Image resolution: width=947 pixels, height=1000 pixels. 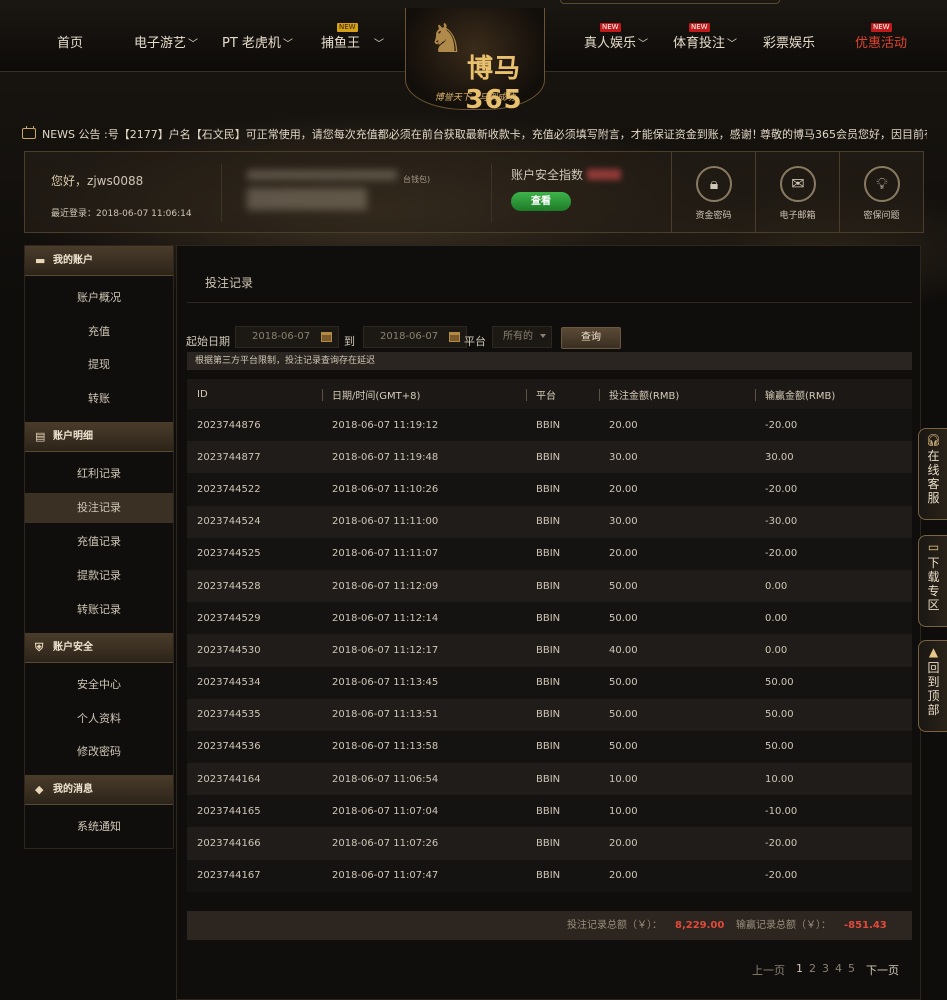 What do you see at coordinates (932, 686) in the screenshot?
I see `back-to-top-button: ▲ 回到顶部` at bounding box center [932, 686].